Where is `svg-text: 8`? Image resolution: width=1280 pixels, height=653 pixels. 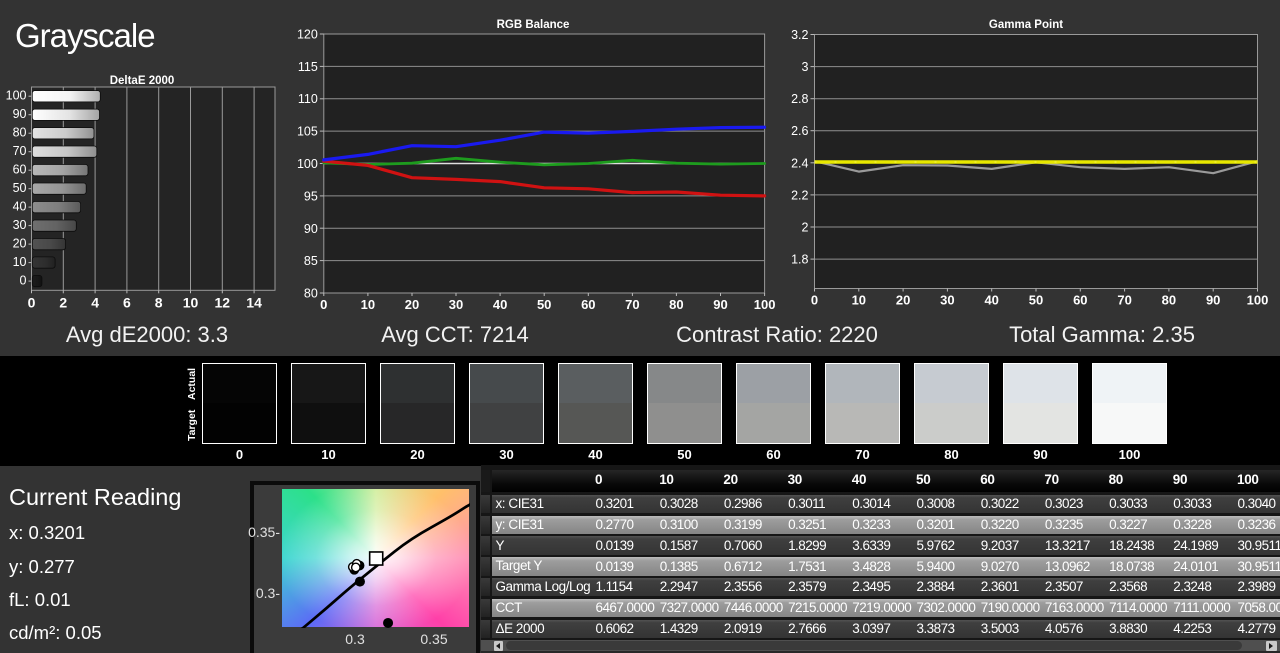 svg-text: 8 is located at coordinates (159, 302).